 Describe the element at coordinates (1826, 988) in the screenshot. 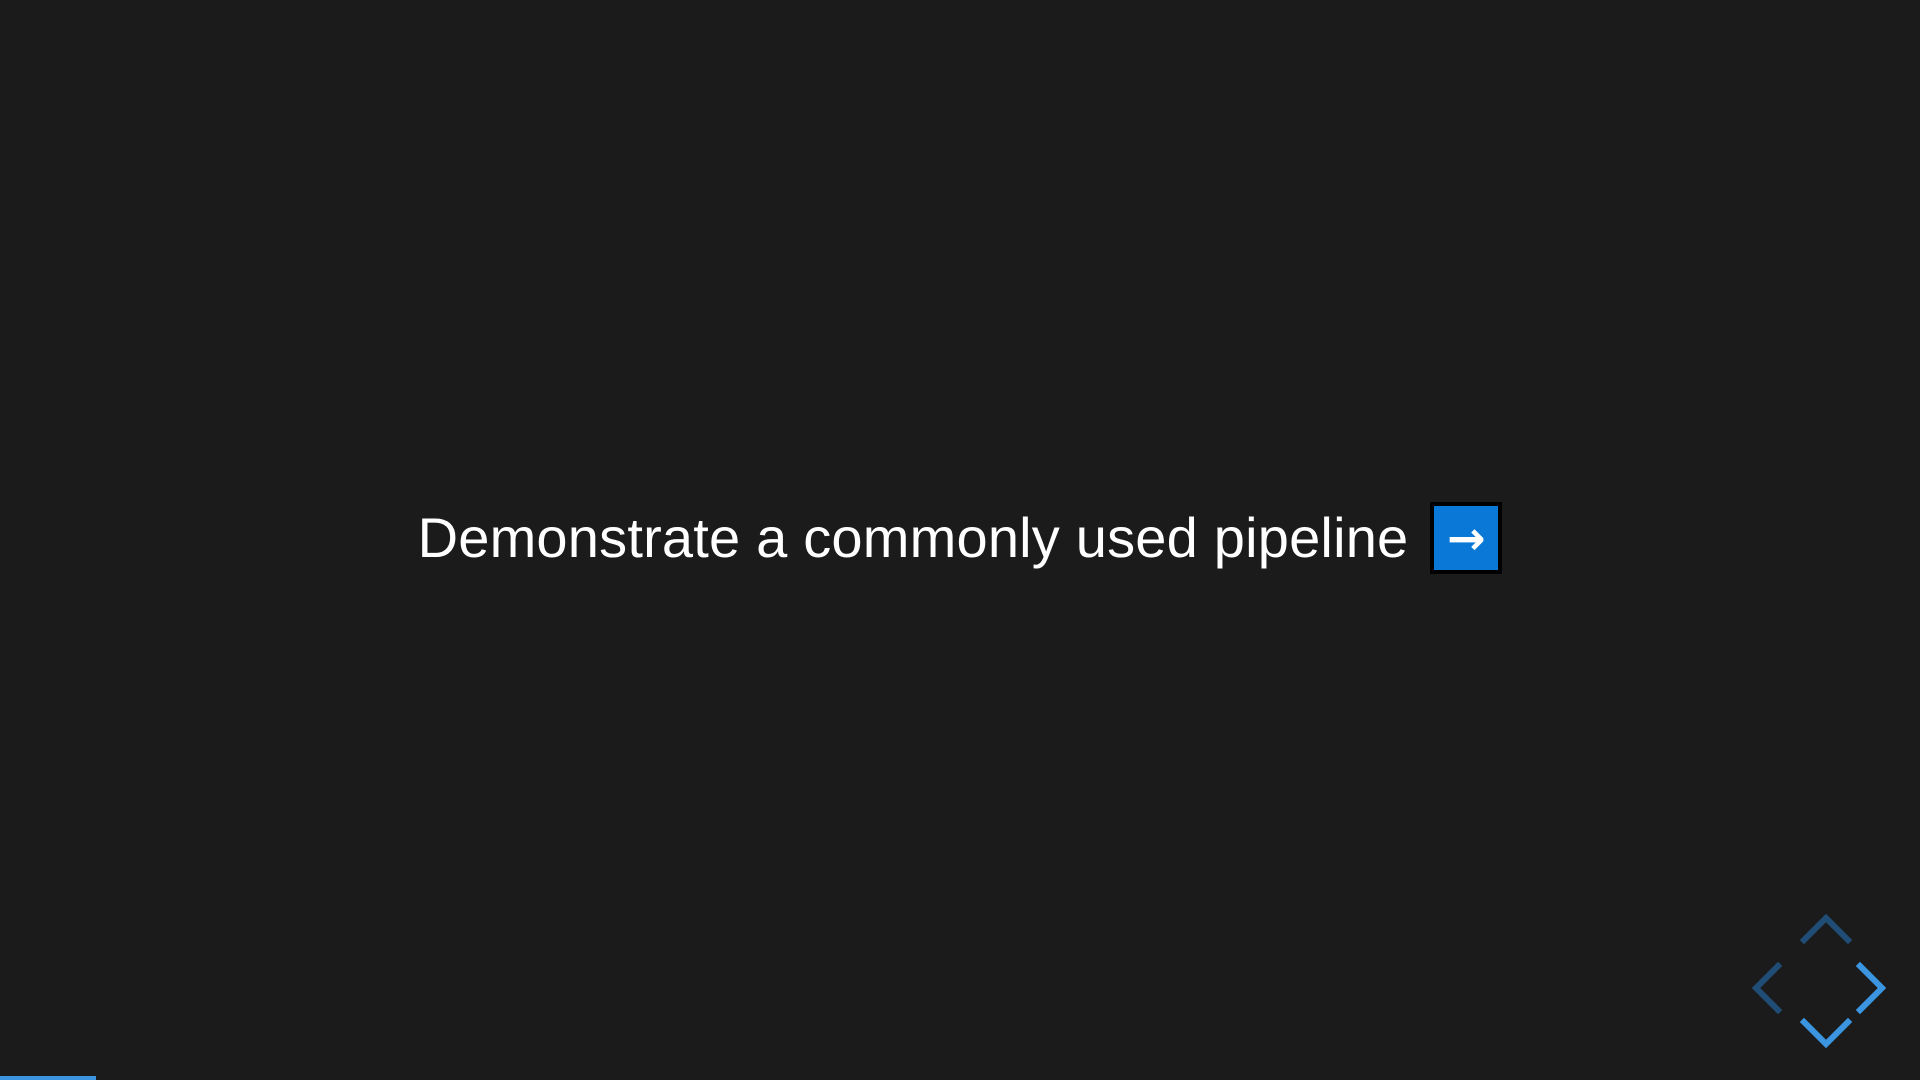

I see `navigation-controls` at that location.